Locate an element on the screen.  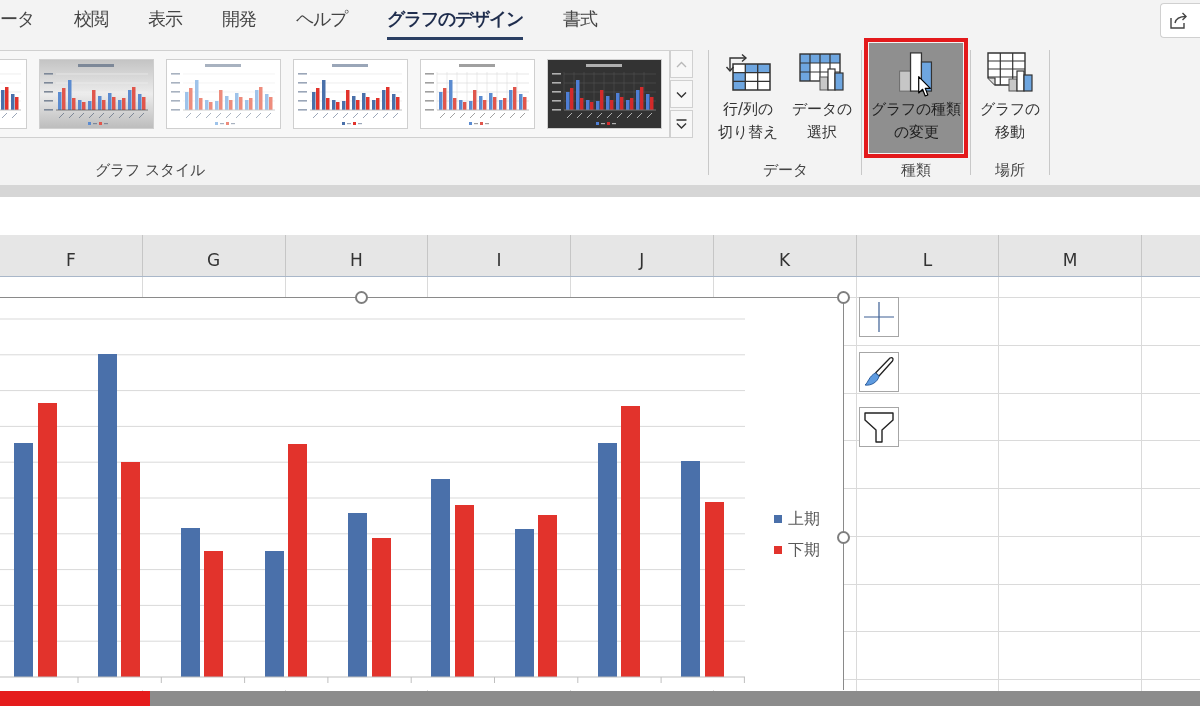
share-icon is located at coordinates (1179, 20).